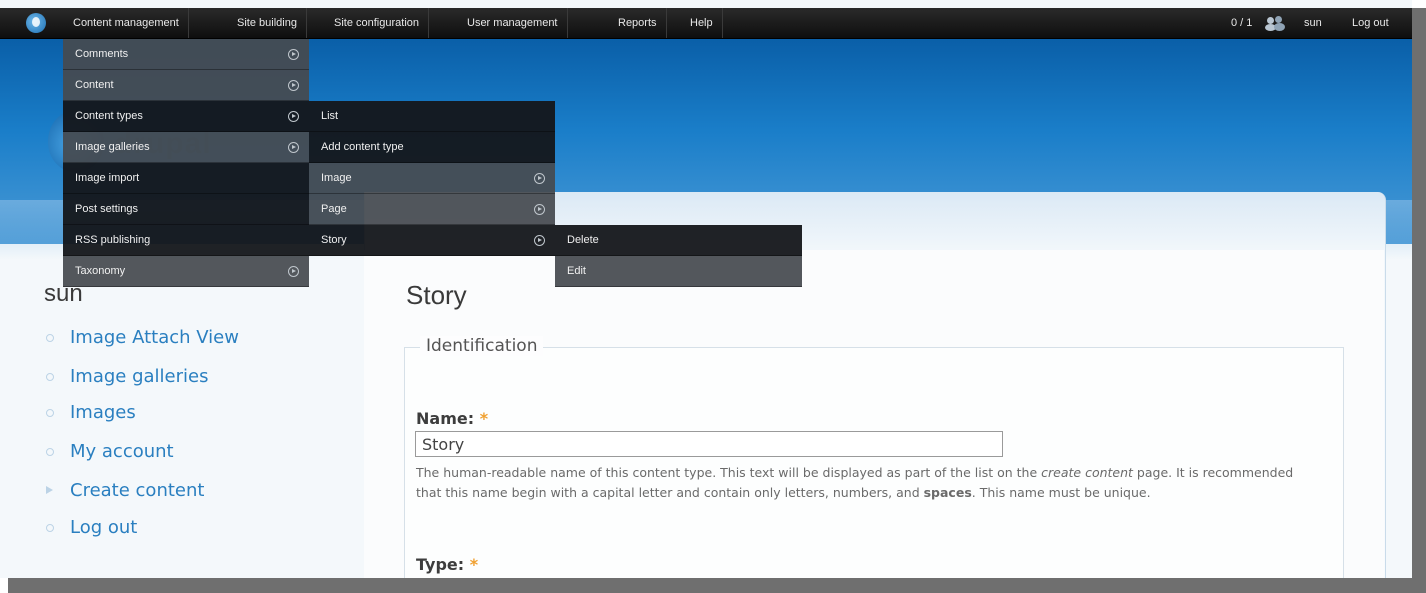  I want to click on menu-item-label: Page, so click(334, 209).